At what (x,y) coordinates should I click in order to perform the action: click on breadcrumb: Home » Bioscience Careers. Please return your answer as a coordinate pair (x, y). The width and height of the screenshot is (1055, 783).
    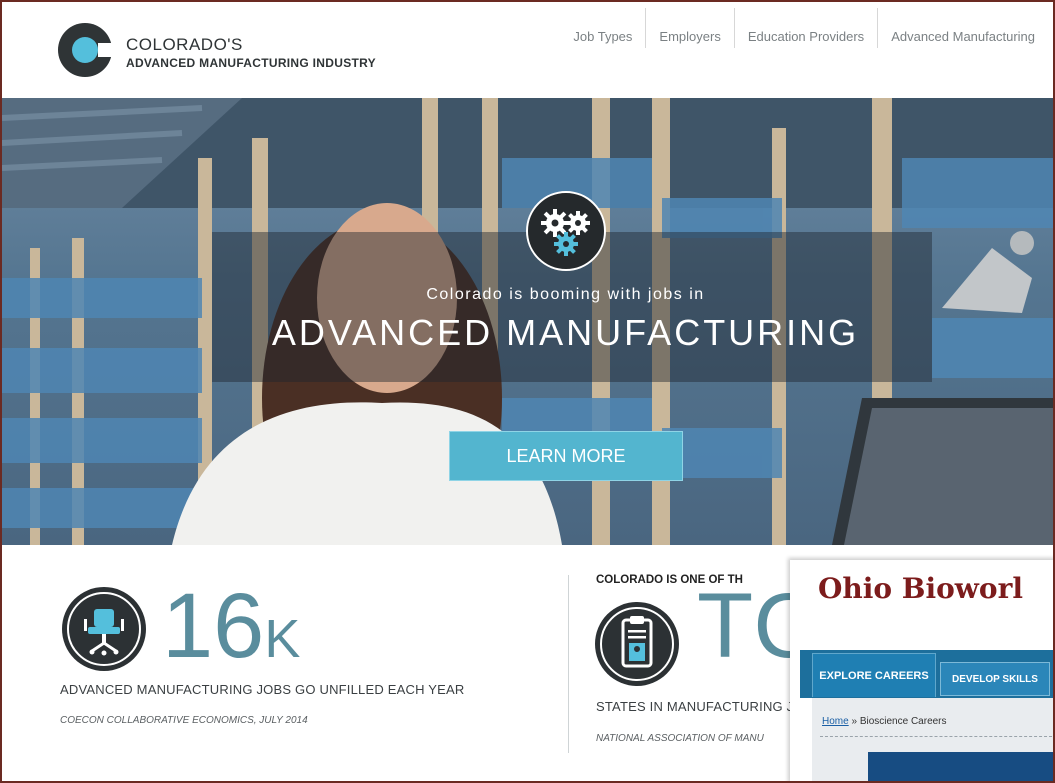
    Looking at the image, I should click on (884, 721).